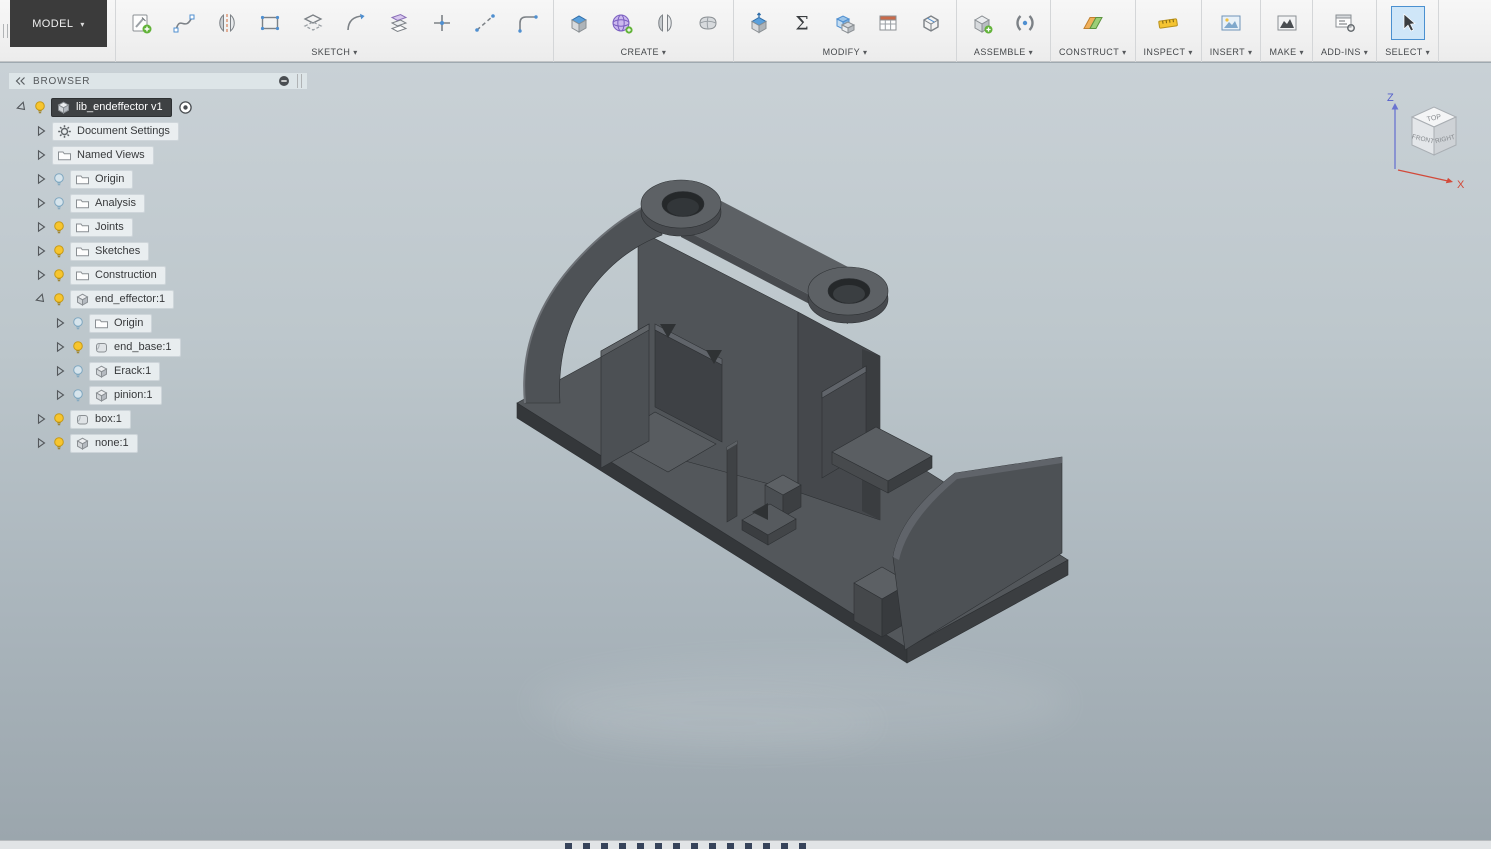 This screenshot has height=849, width=1491. I want to click on toolbar-group-dropdown: MAKE, so click(1286, 51).